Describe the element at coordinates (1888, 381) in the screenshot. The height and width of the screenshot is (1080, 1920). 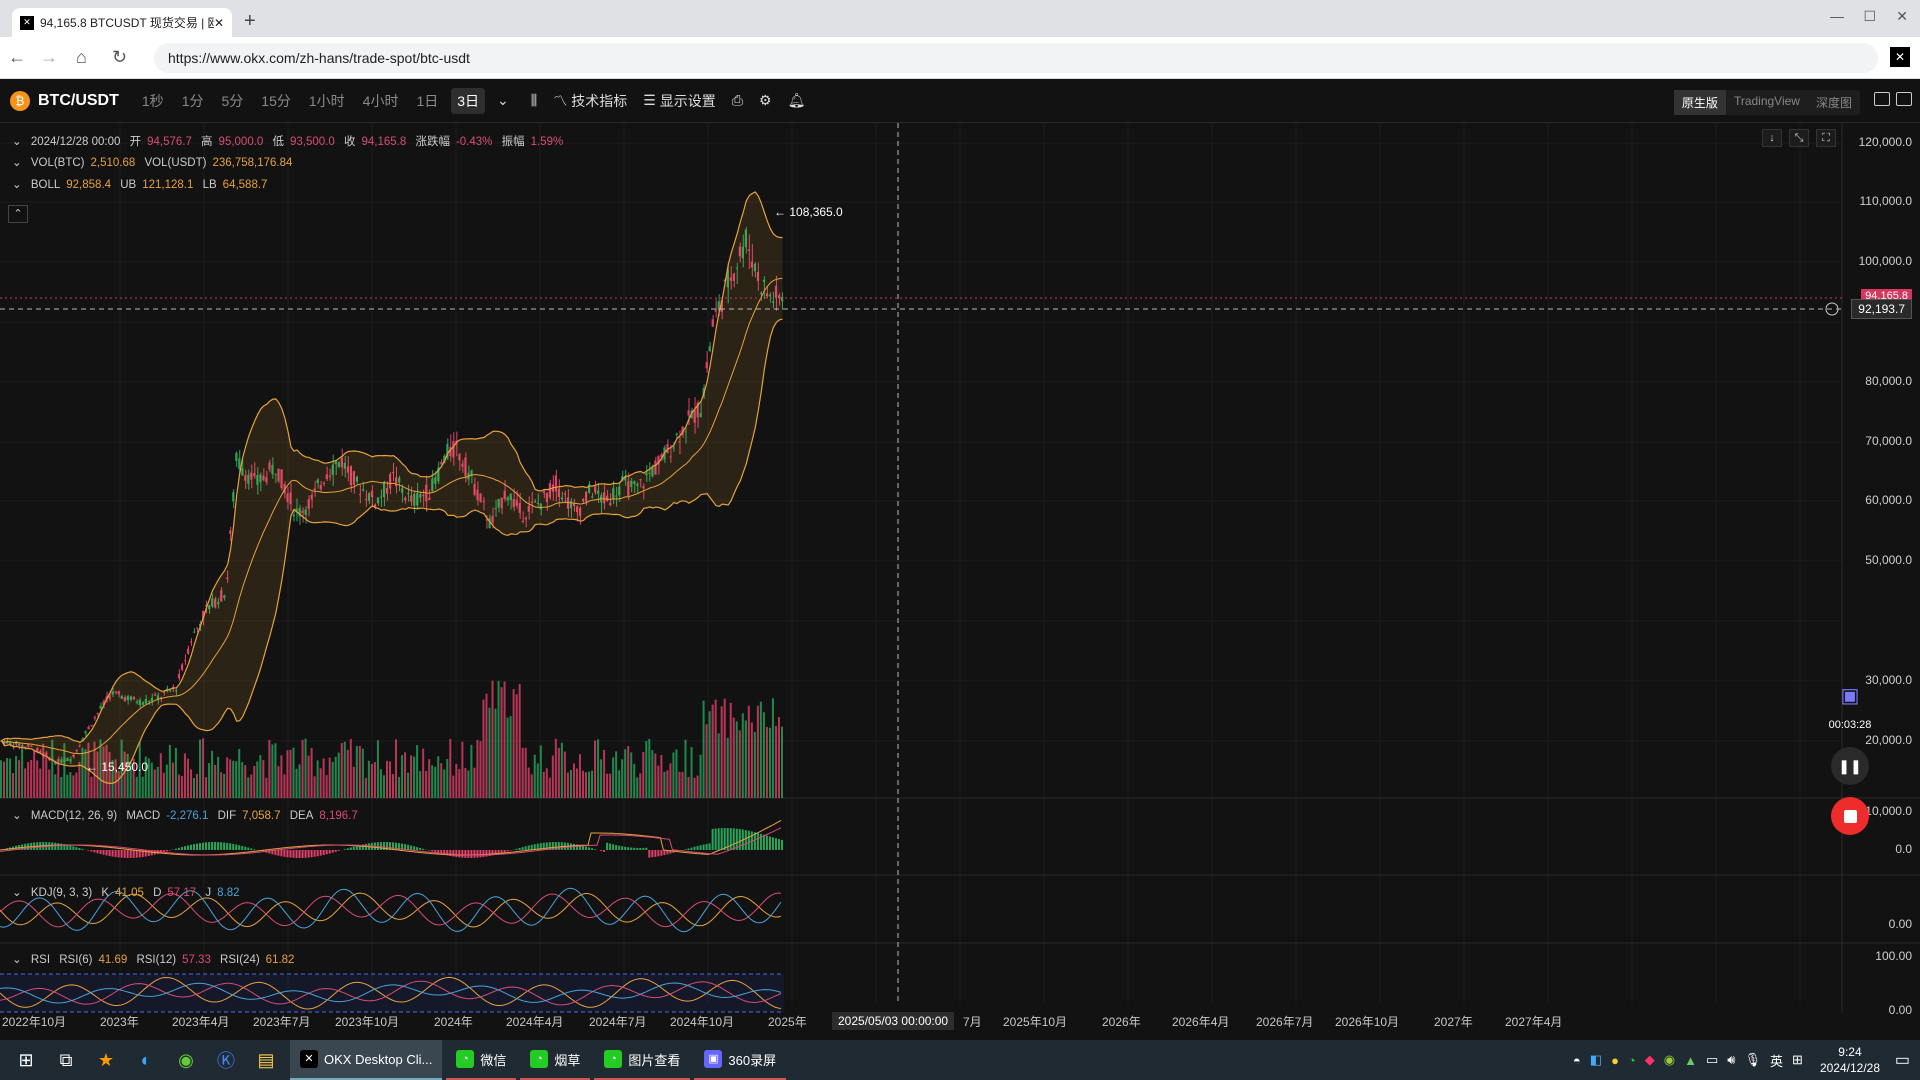
I see `price-tick: 80,000.0` at that location.